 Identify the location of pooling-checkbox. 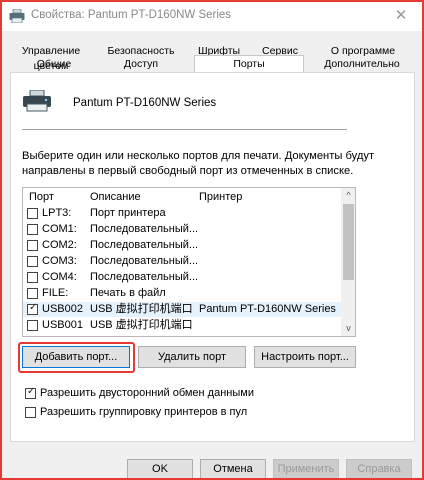
(30, 412).